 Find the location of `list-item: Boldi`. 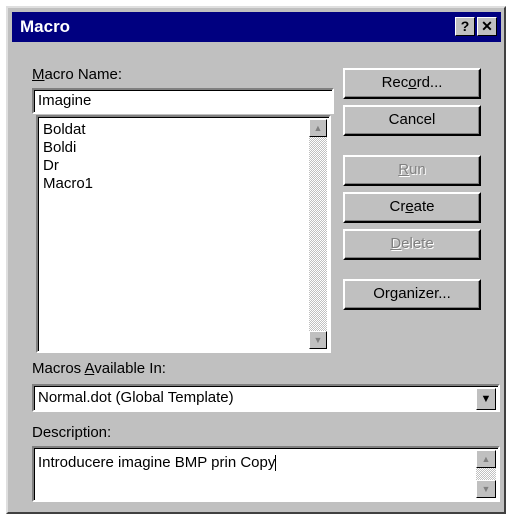

list-item: Boldi is located at coordinates (59, 147).